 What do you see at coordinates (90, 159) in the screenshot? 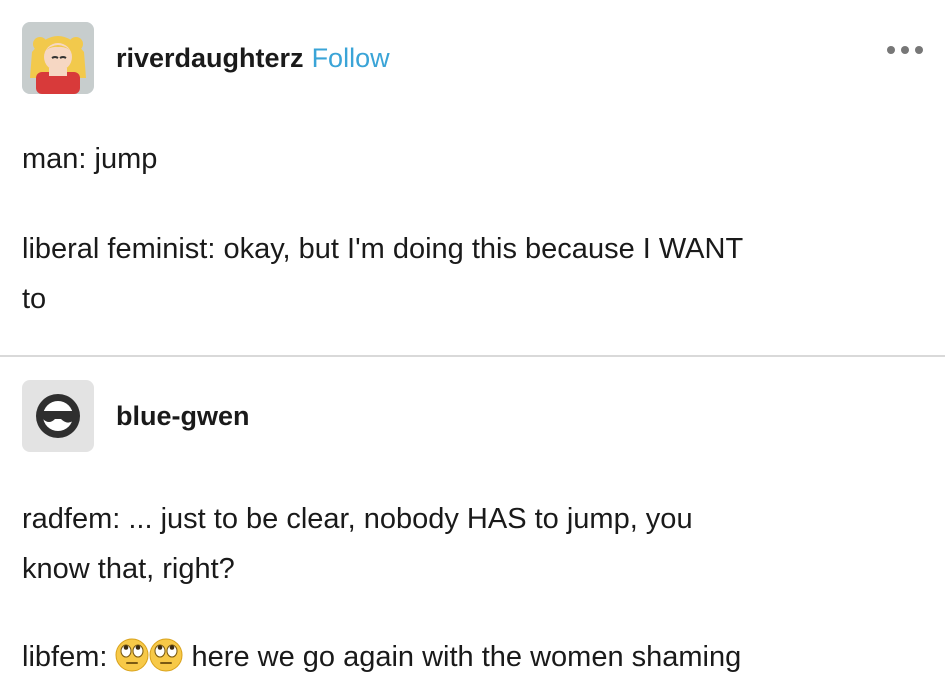
I see `post-line-1: man: jump` at bounding box center [90, 159].